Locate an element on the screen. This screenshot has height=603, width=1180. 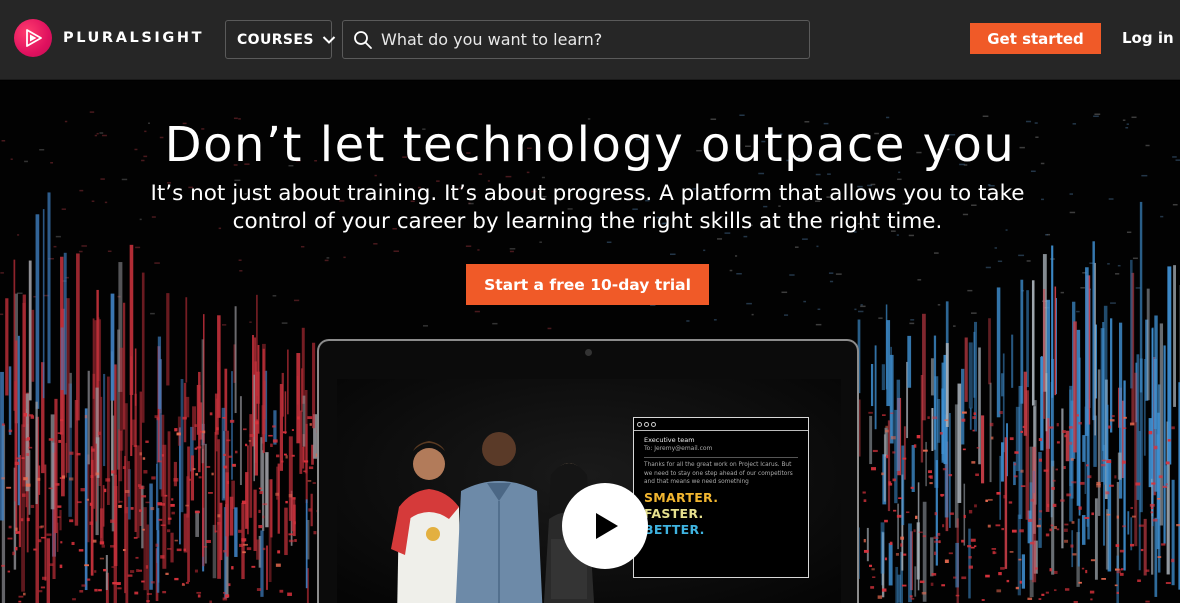
email-card-titlebar is located at coordinates (721, 424).